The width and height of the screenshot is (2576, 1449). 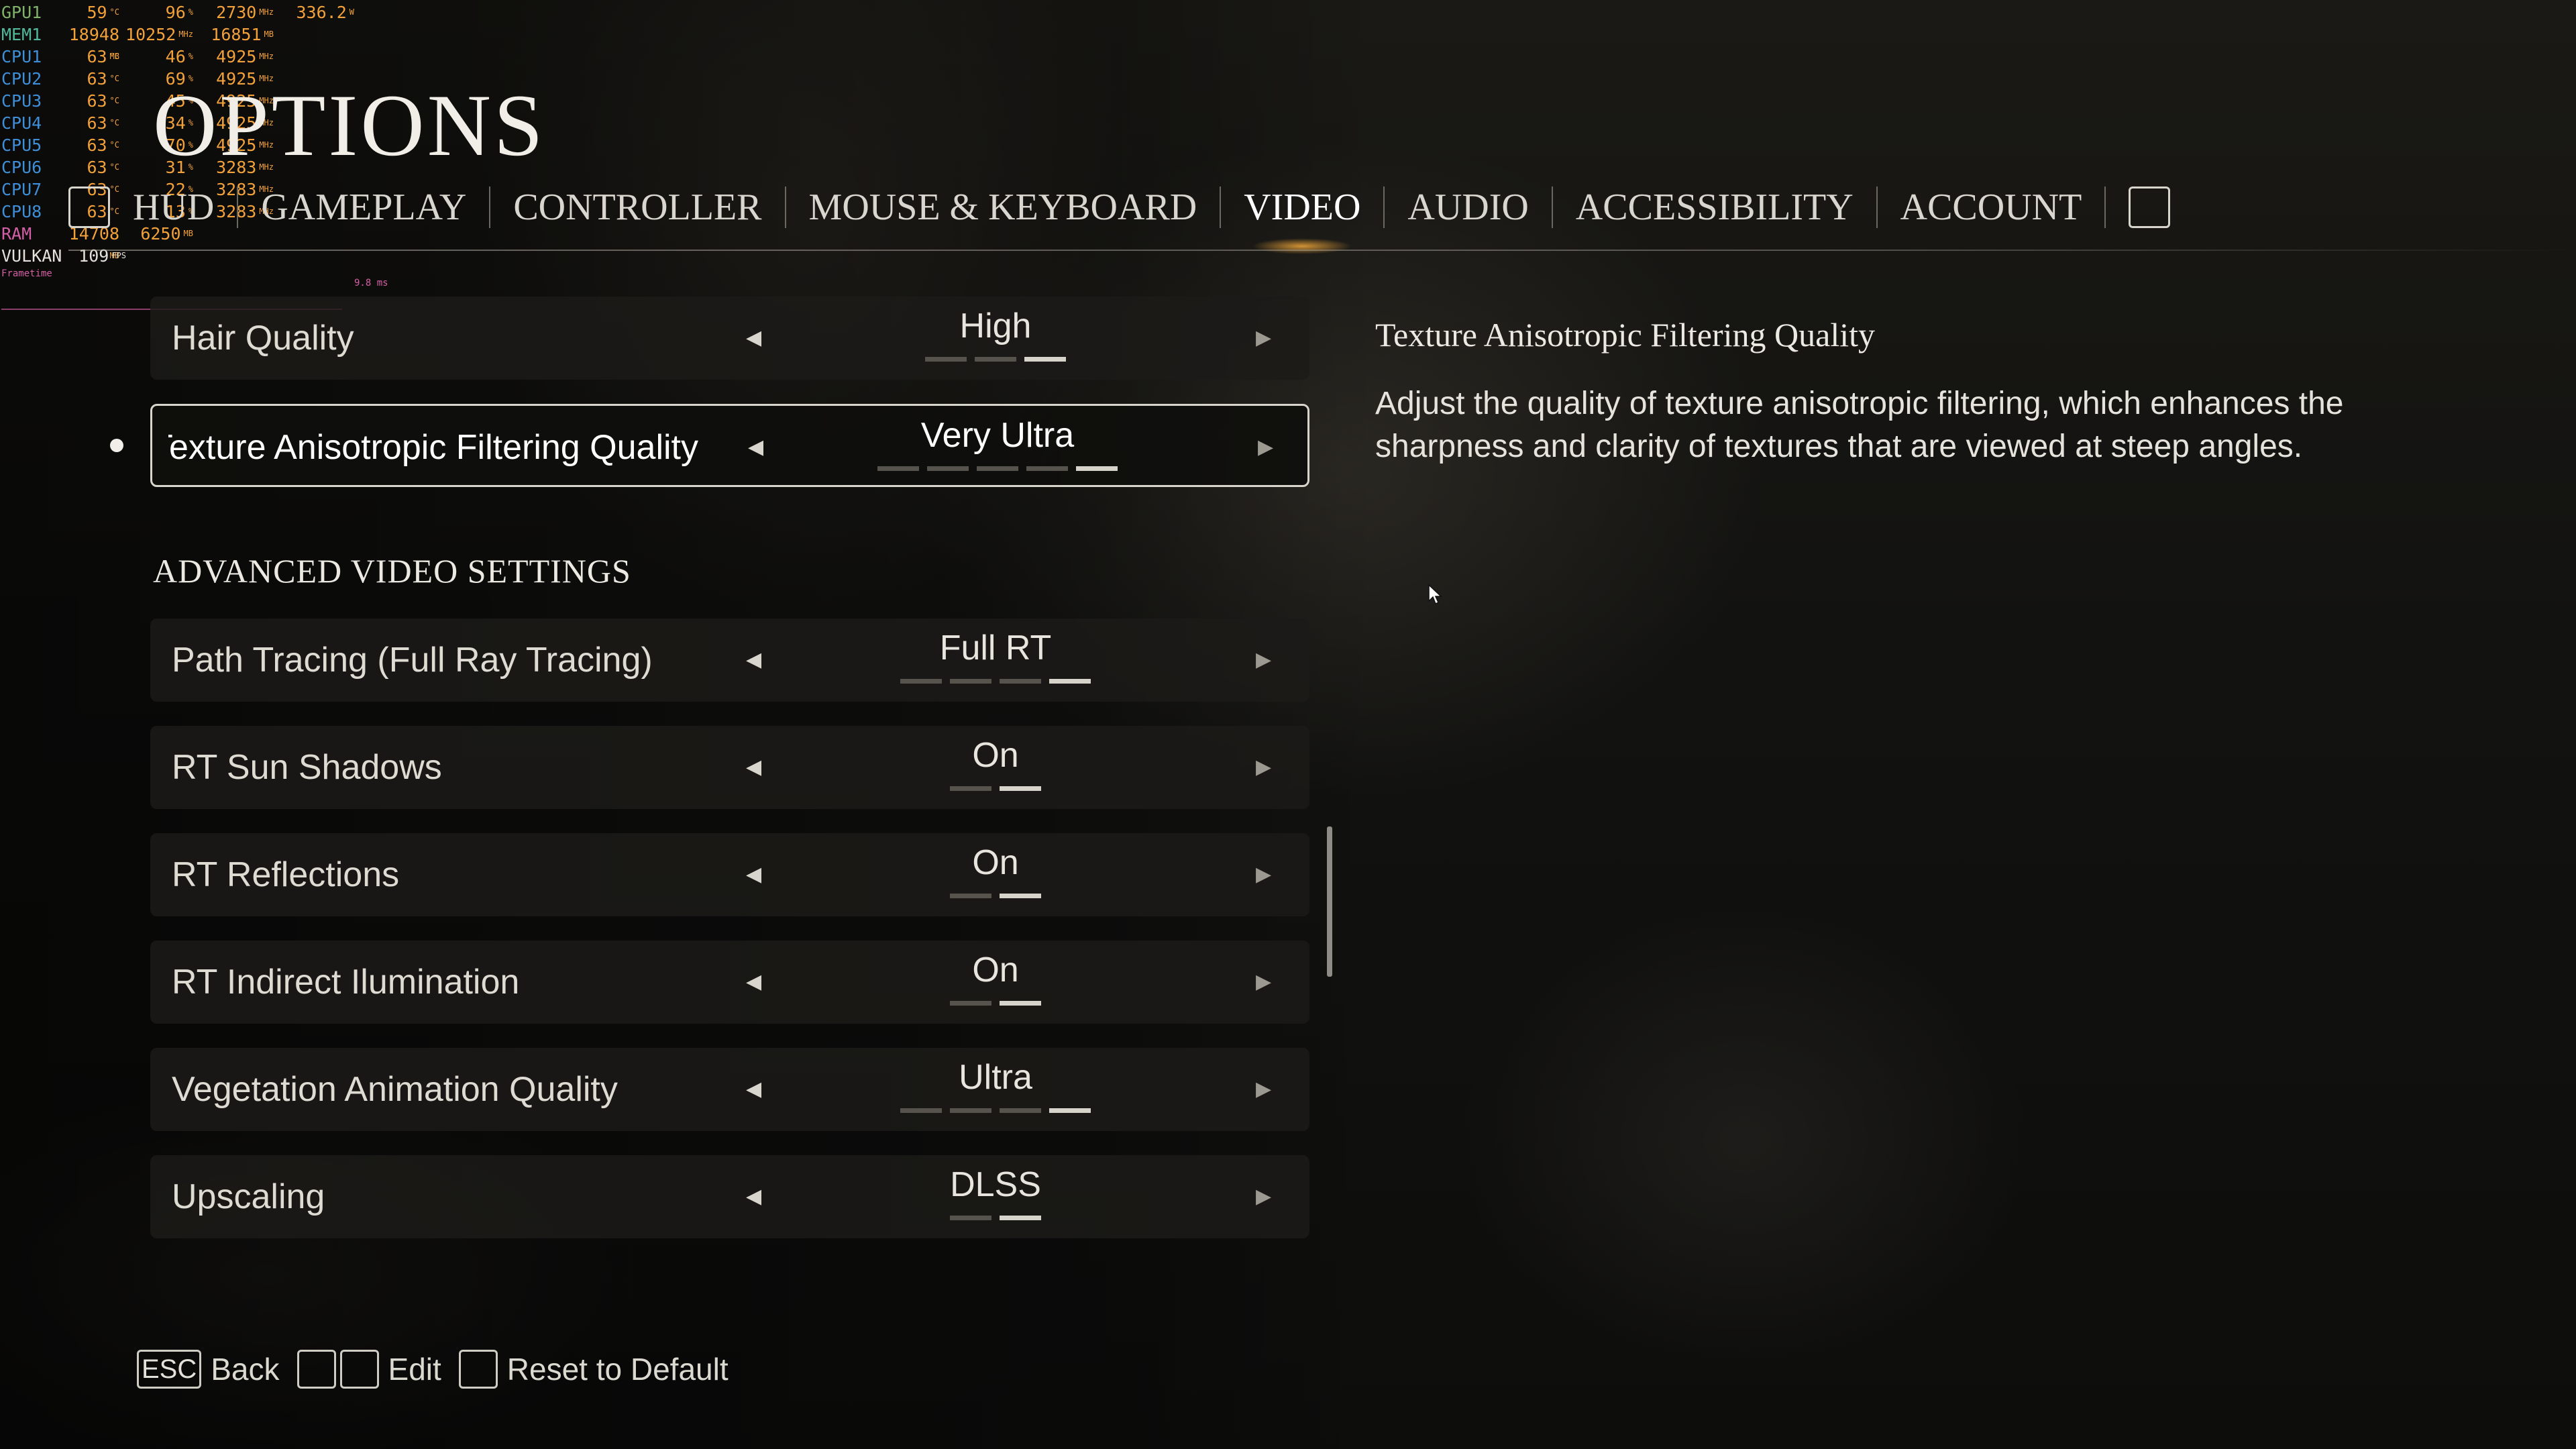 What do you see at coordinates (346, 982) in the screenshot?
I see `setting-label: RT Indirect Ilumination` at bounding box center [346, 982].